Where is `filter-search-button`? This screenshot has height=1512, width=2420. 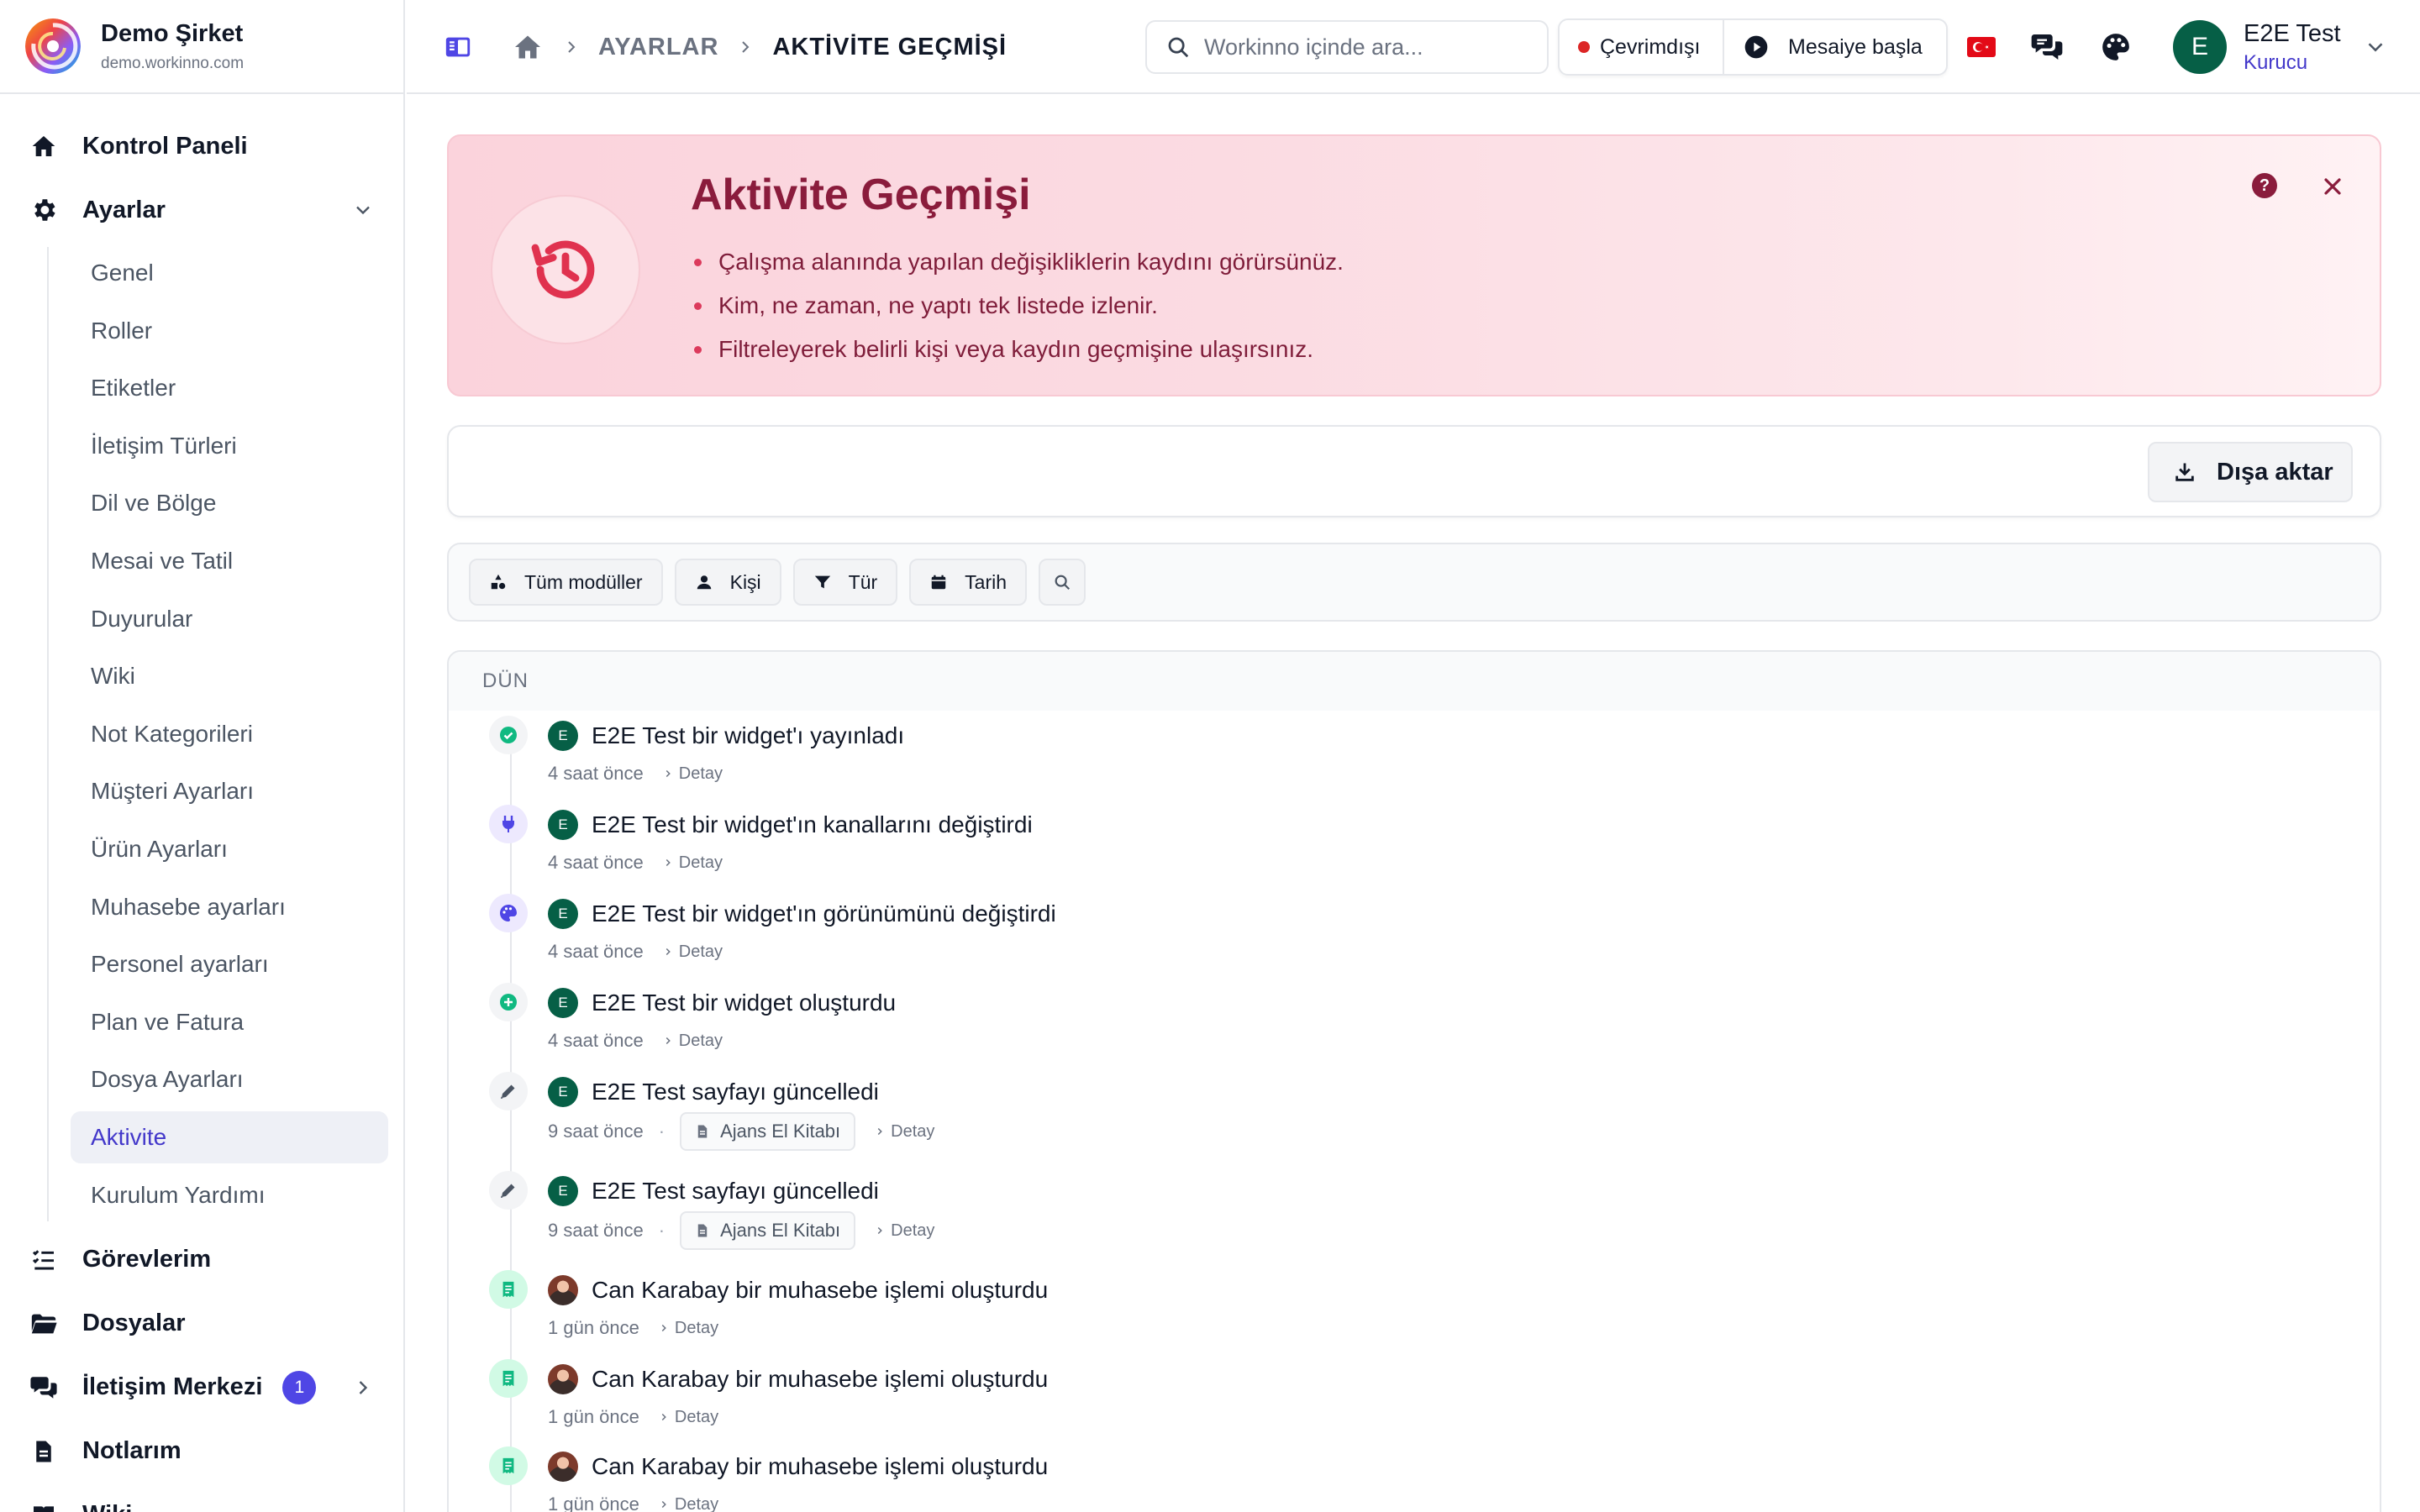 filter-search-button is located at coordinates (1062, 582).